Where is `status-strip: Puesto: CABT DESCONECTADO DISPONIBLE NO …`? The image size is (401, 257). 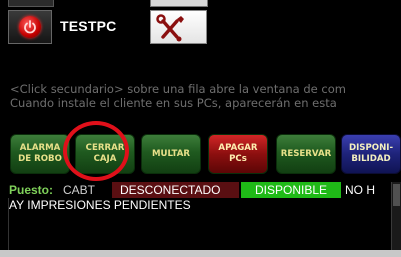
status-strip: Puesto: CABT DESCONECTADO DISPONIBLE NO … is located at coordinates (205, 190).